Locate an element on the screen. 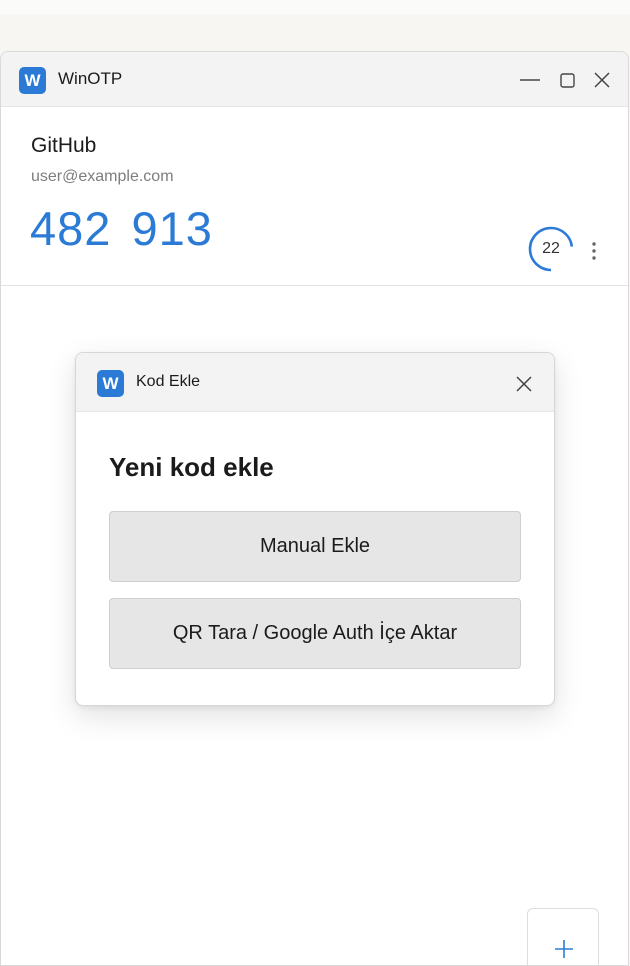 The width and height of the screenshot is (630, 966). minimize-icon is located at coordinates (530, 80).